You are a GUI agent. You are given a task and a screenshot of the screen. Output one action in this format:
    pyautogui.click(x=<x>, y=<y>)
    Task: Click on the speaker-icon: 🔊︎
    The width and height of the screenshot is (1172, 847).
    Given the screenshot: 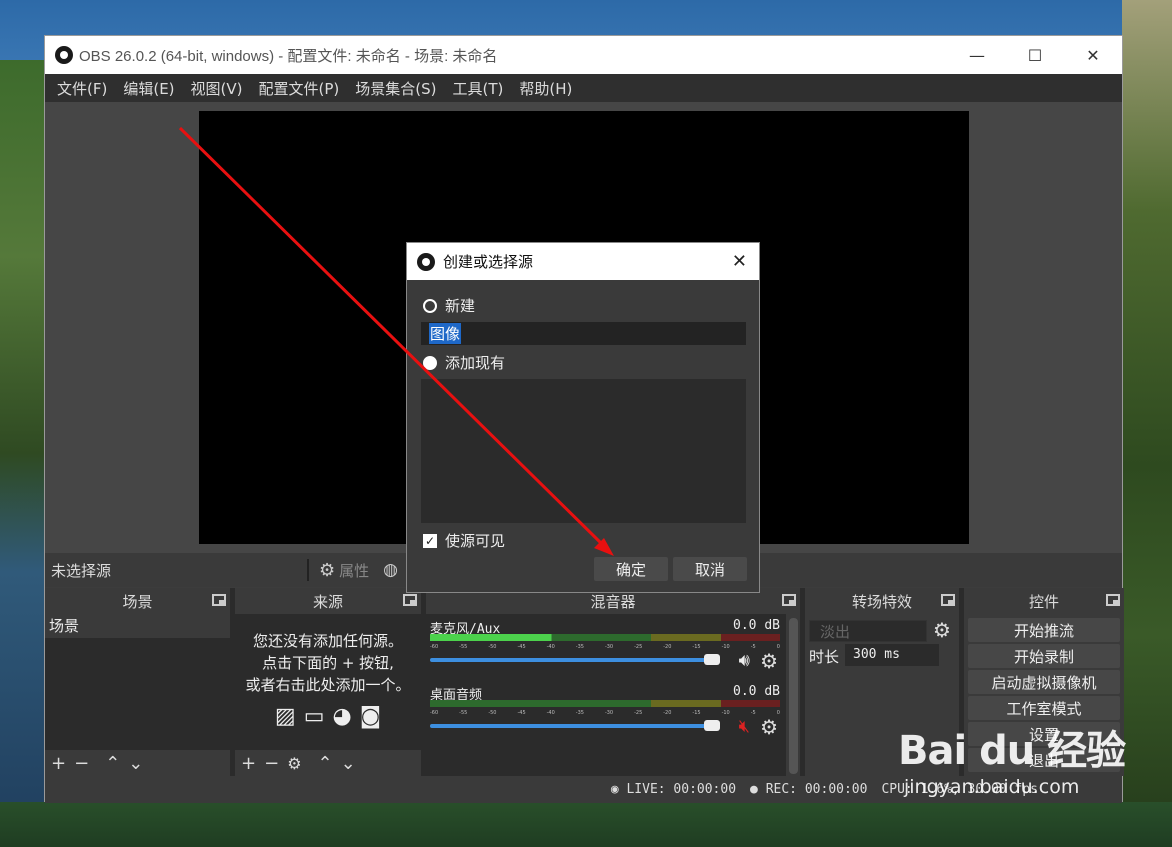 What is the action you would take?
    pyautogui.click(x=744, y=660)
    